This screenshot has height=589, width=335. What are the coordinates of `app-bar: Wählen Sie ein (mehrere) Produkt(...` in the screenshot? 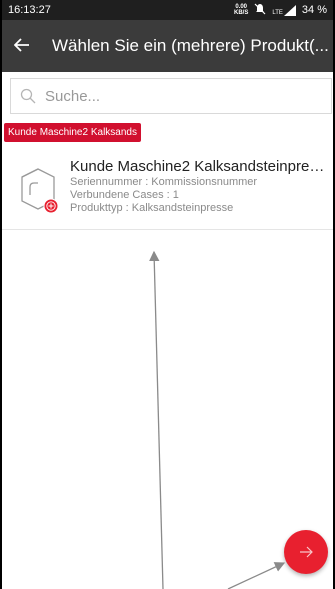 It's located at (167, 46).